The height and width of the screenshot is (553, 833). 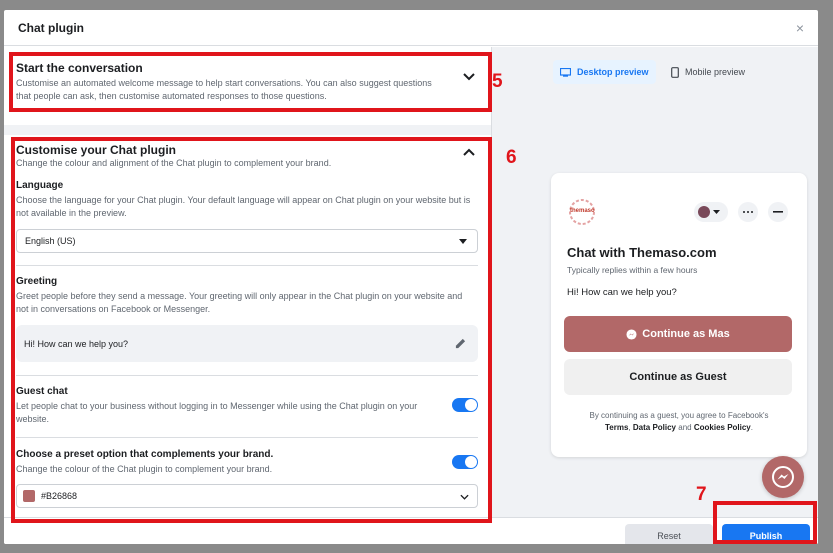 What do you see at coordinates (497, 81) in the screenshot?
I see `annotation-number-5: 5` at bounding box center [497, 81].